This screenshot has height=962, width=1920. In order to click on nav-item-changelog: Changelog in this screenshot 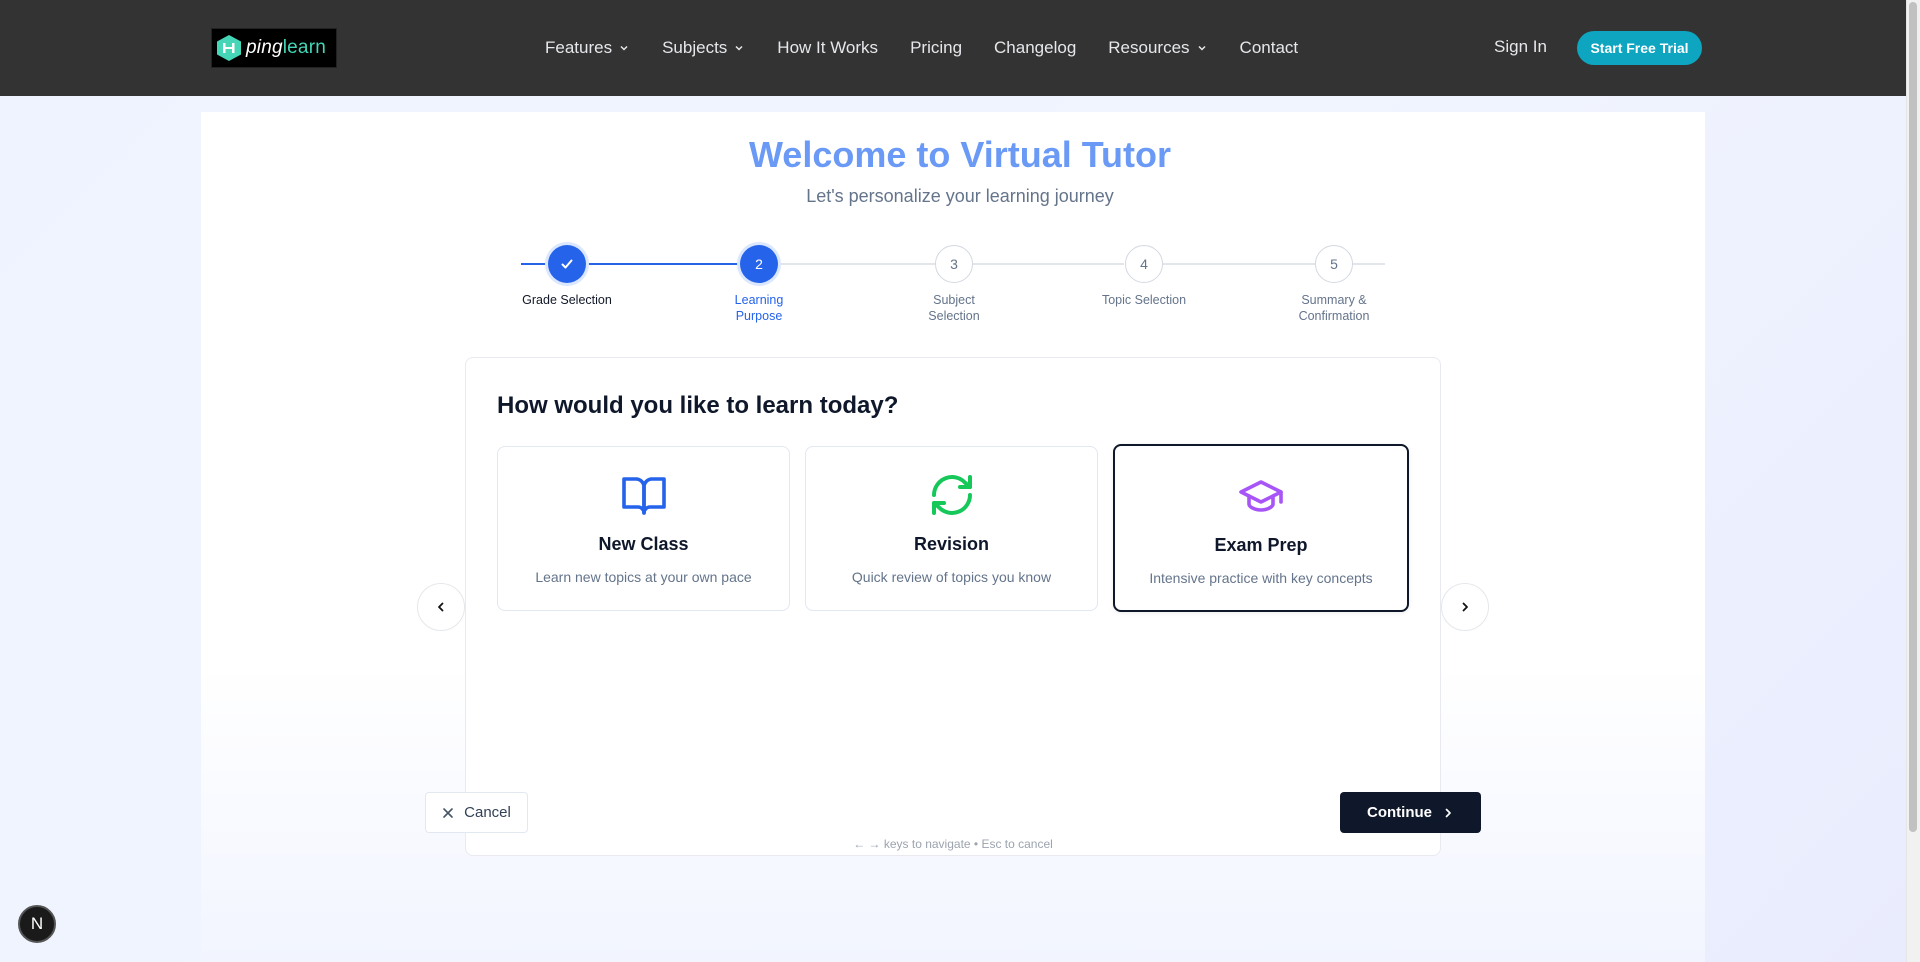, I will do `click(1035, 48)`.